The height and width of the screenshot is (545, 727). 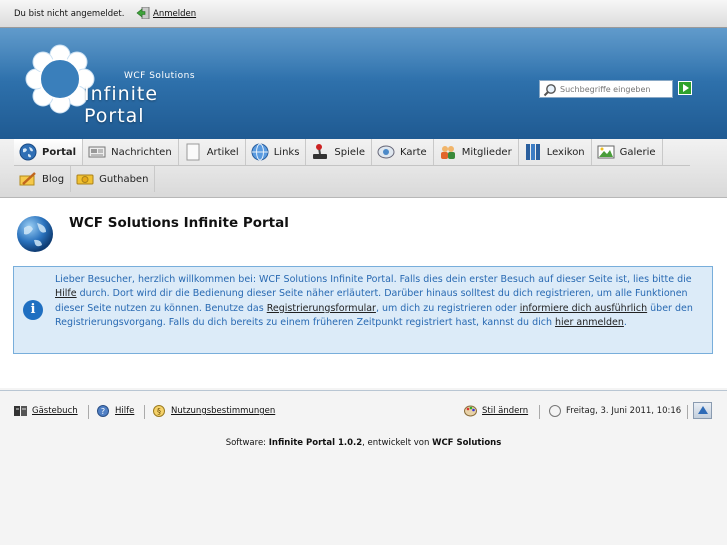 What do you see at coordinates (160, 76) in the screenshot?
I see `logo-subtitle: WCF Solutions` at bounding box center [160, 76].